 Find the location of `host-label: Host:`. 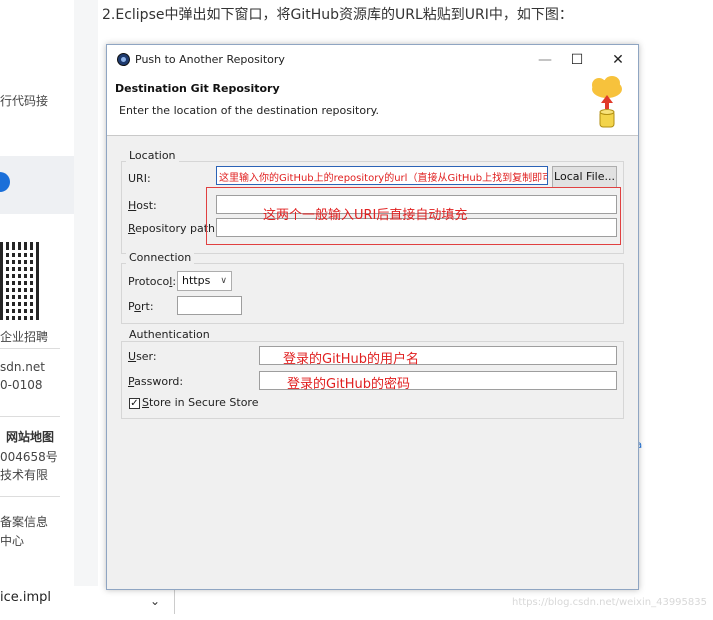

host-label: Host: is located at coordinates (142, 205).